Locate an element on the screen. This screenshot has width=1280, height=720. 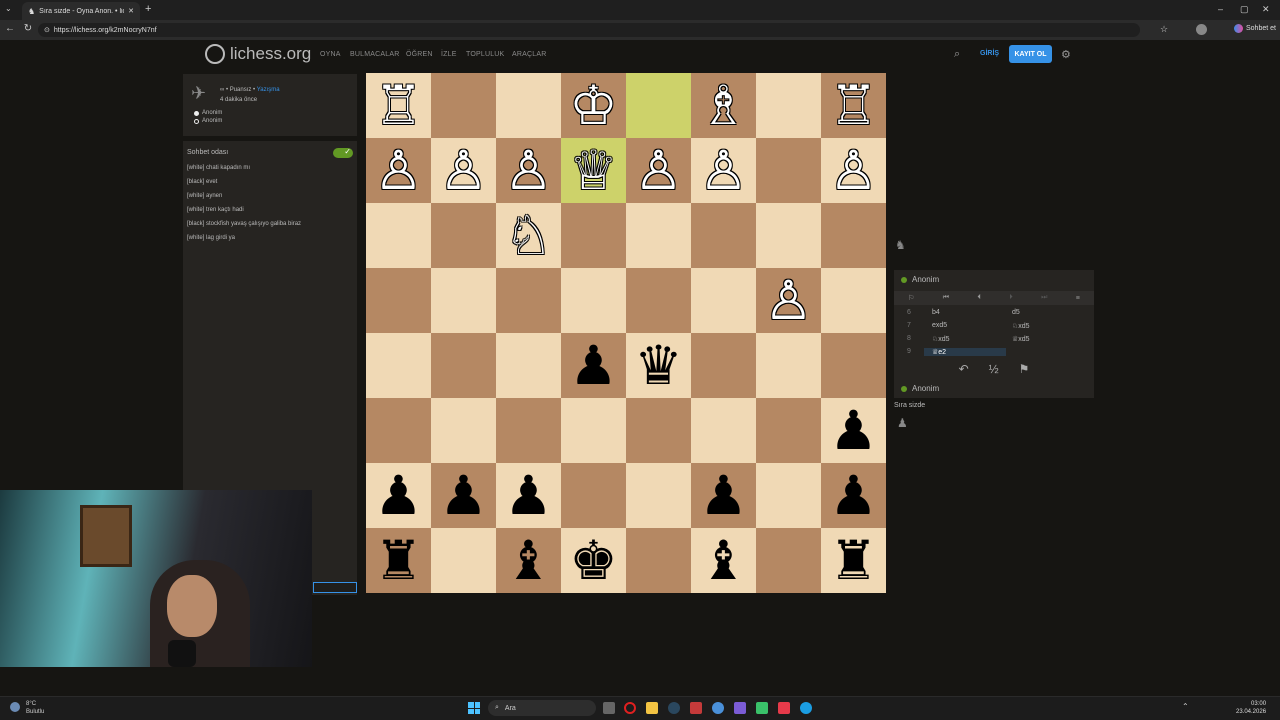
board-square: ♛ is located at coordinates (658, 365).